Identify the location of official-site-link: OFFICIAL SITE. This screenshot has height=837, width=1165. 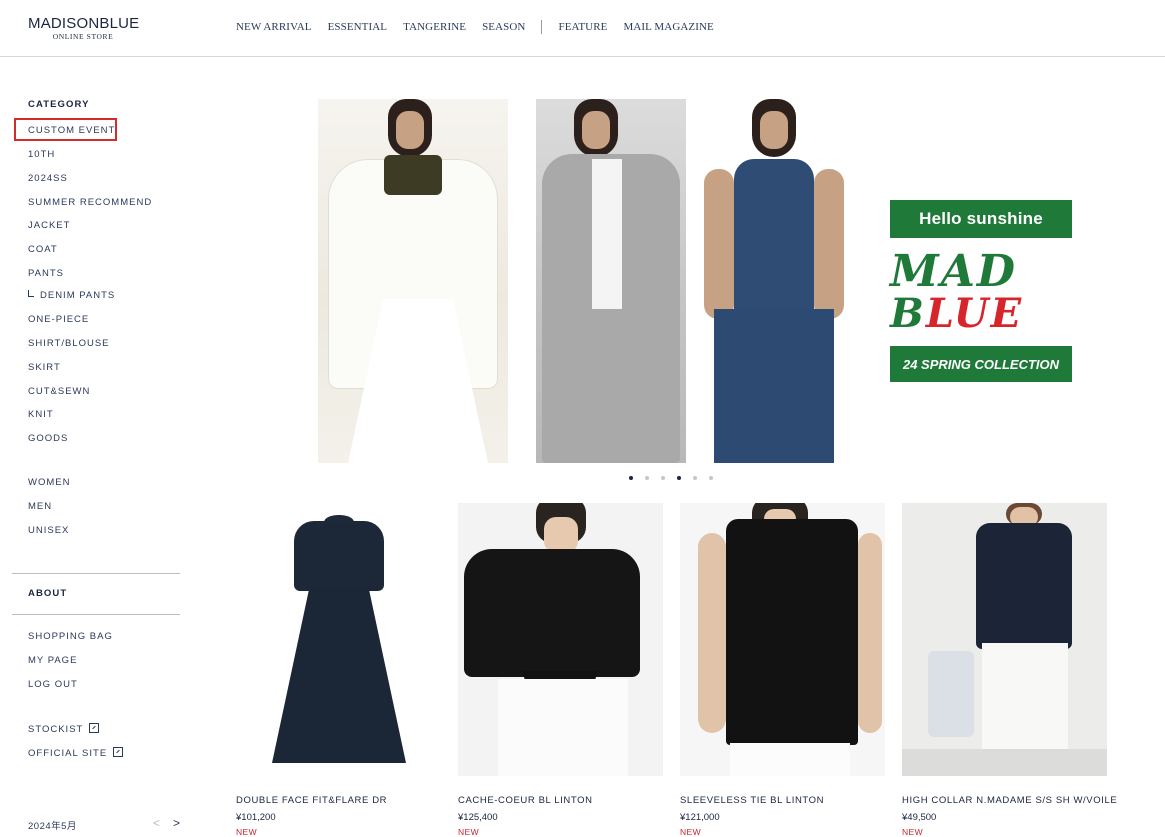
(76, 753).